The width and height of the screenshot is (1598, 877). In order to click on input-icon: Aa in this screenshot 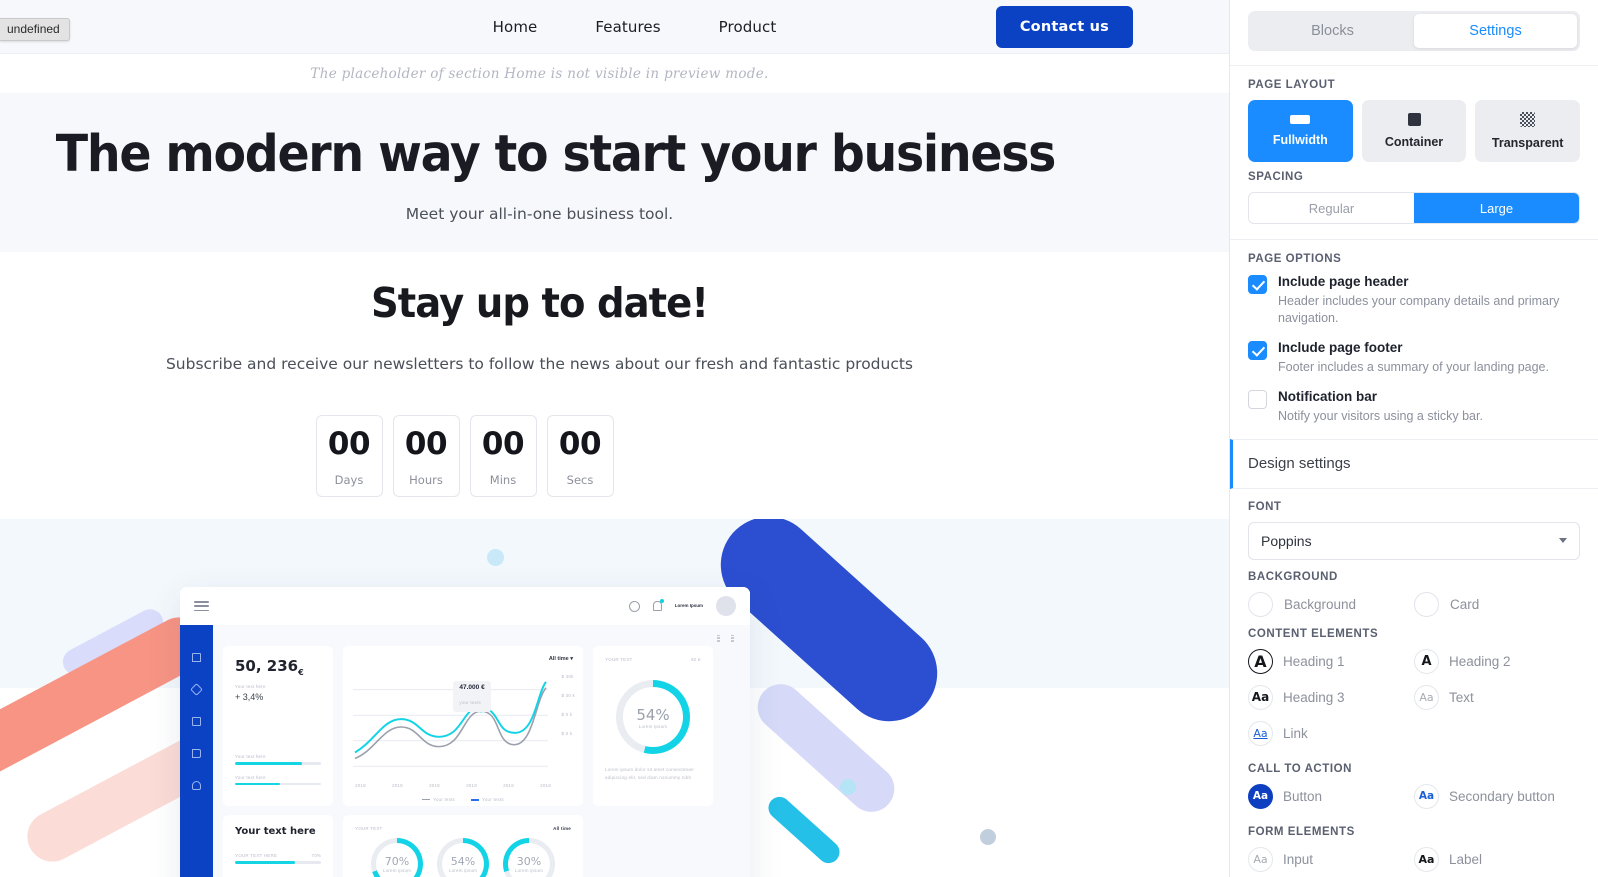, I will do `click(1260, 859)`.